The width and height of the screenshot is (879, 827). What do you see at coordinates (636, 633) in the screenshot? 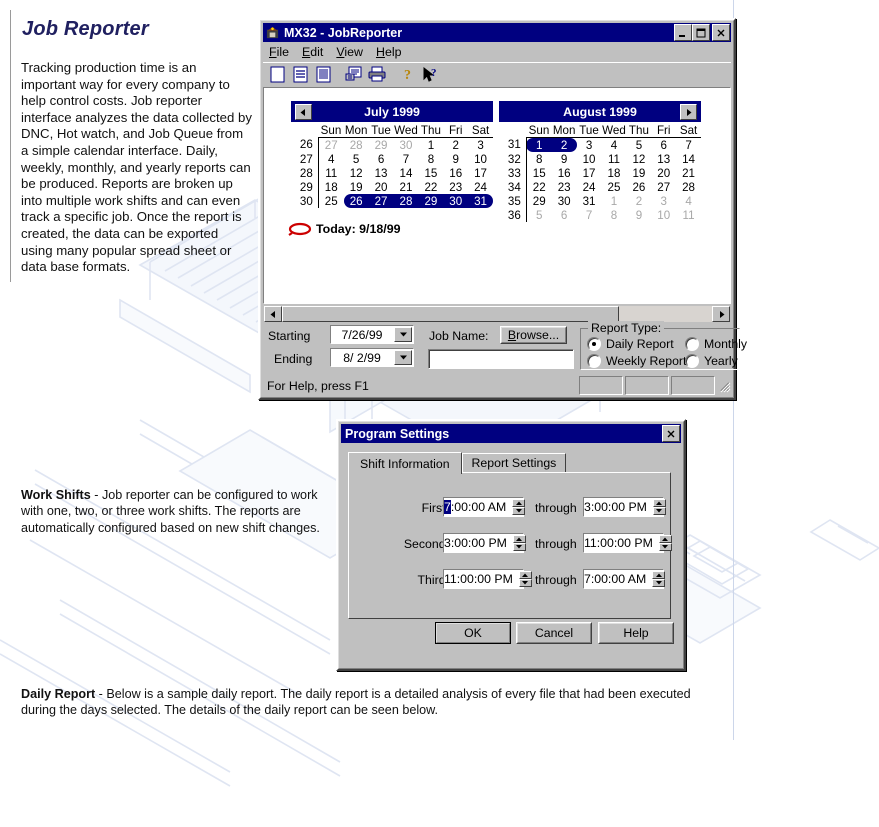
I see `help-button: Help` at bounding box center [636, 633].